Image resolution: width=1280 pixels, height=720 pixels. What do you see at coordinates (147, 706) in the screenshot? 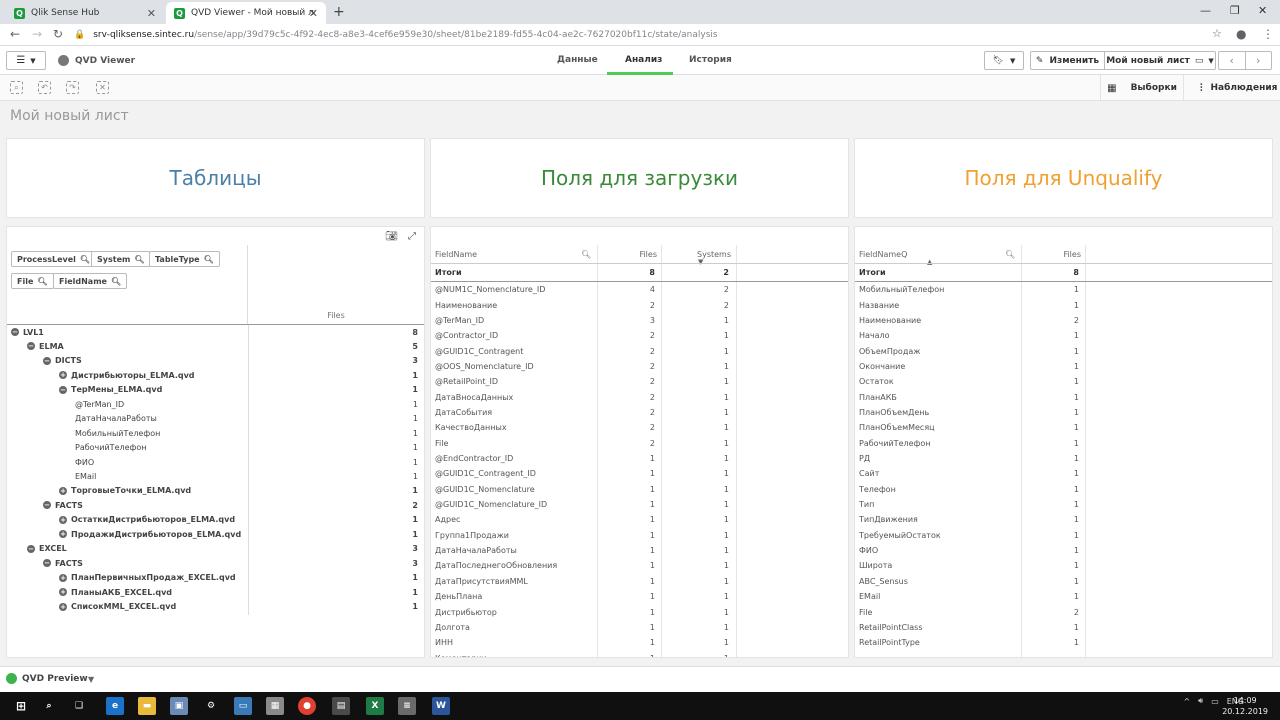
I see `file-explorer-icon: ▬` at bounding box center [147, 706].